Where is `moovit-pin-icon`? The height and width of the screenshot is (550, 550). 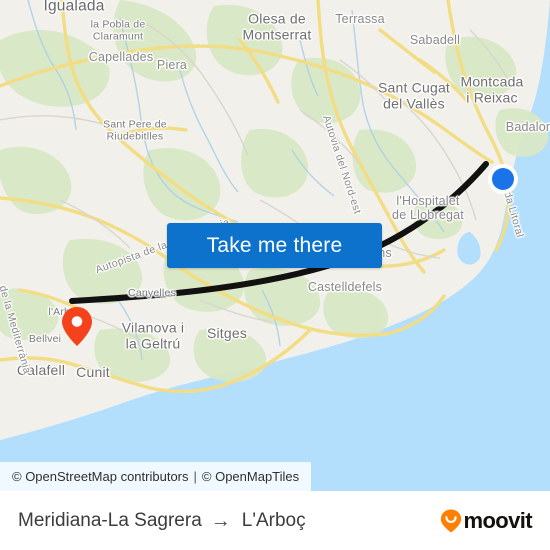
moovit-pin-icon is located at coordinates (451, 520).